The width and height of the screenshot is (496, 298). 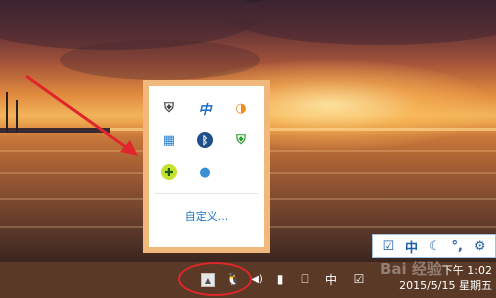 I want to click on moon-icon: ☾, so click(x=435, y=246).